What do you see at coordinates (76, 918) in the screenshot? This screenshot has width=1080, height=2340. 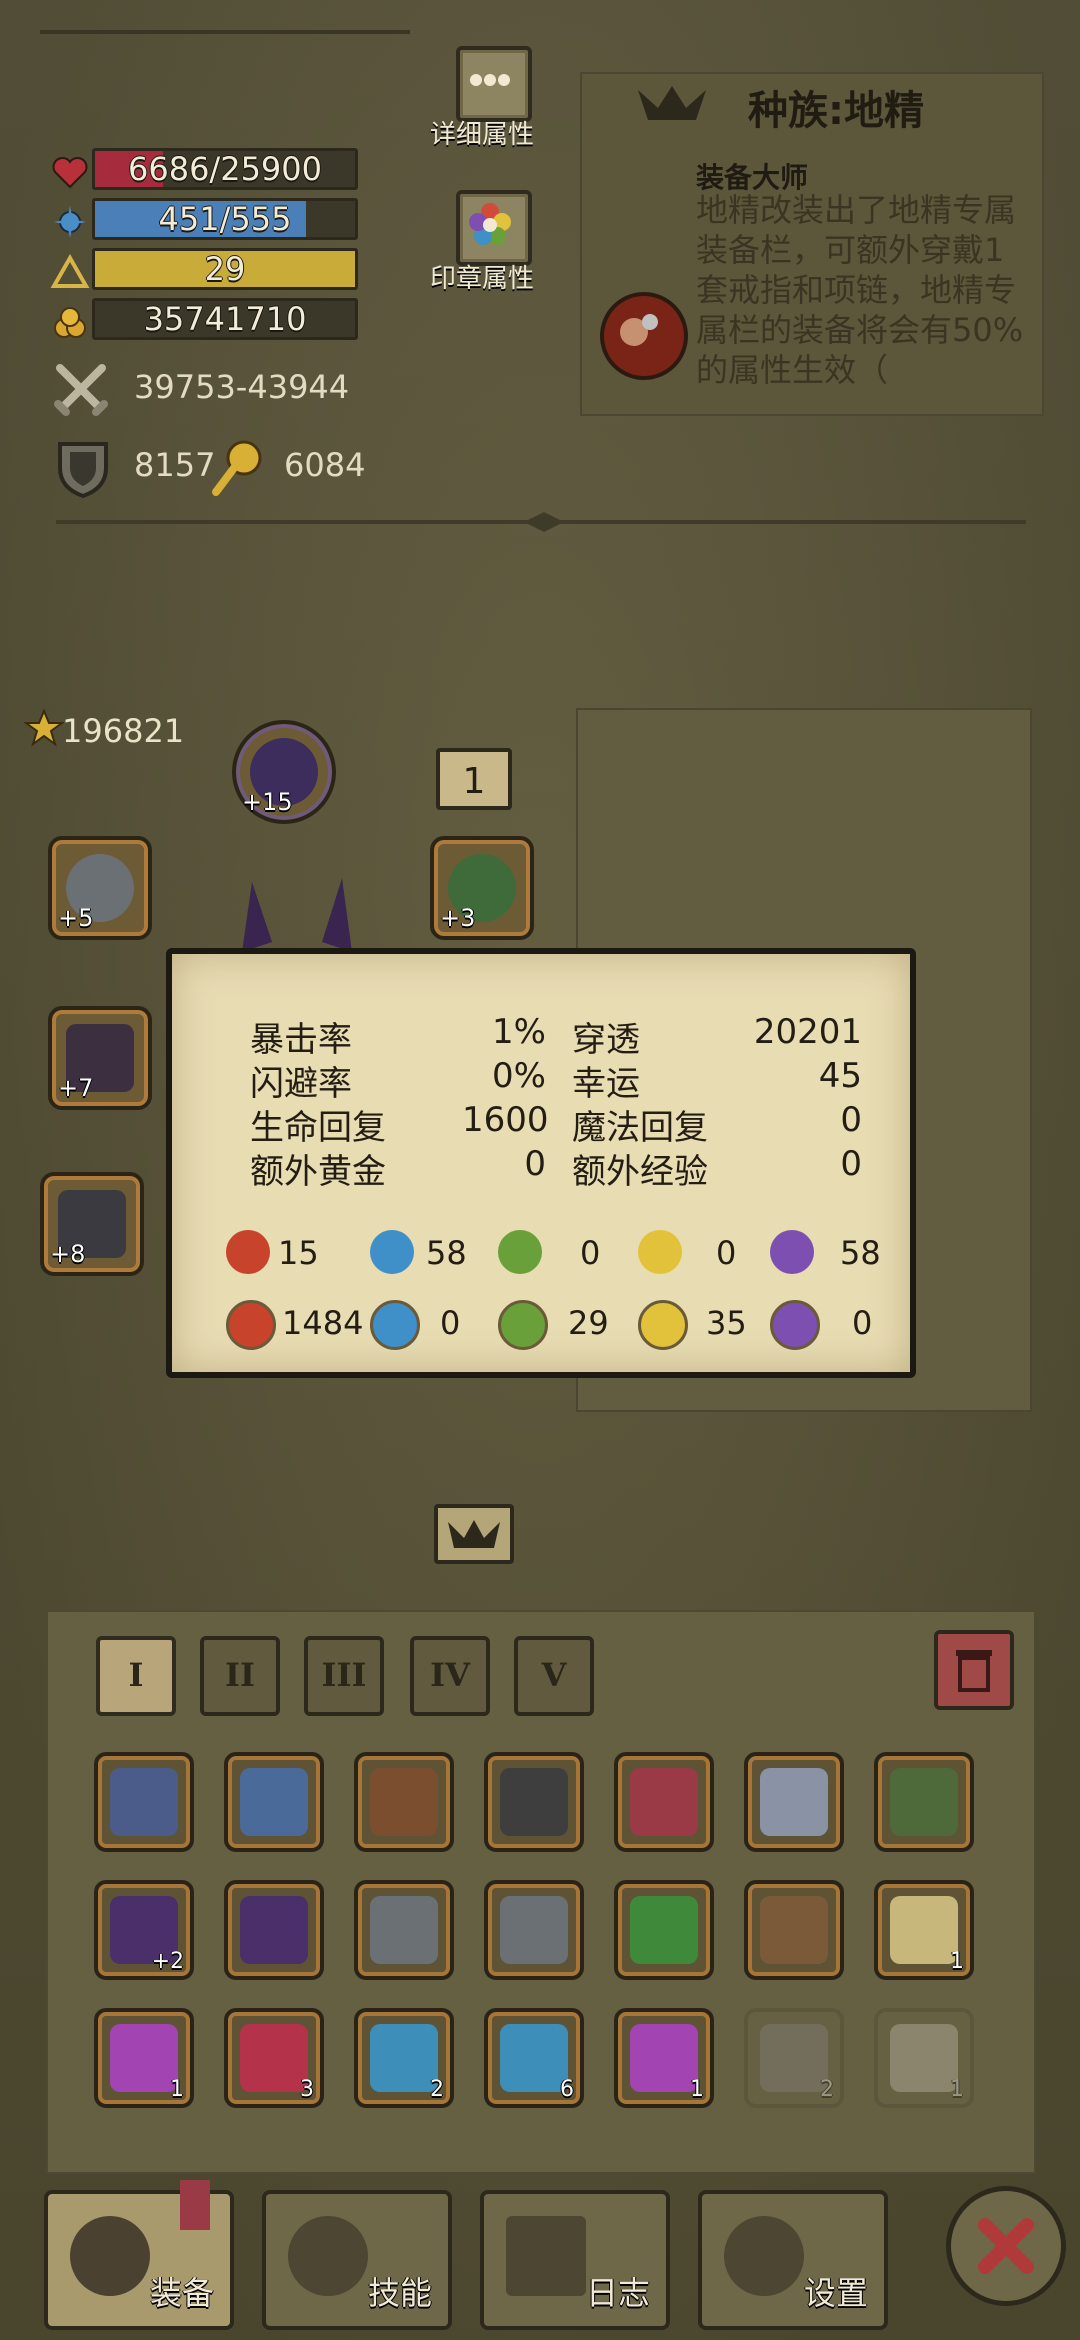 I see `ring-left-enhance: +5` at bounding box center [76, 918].